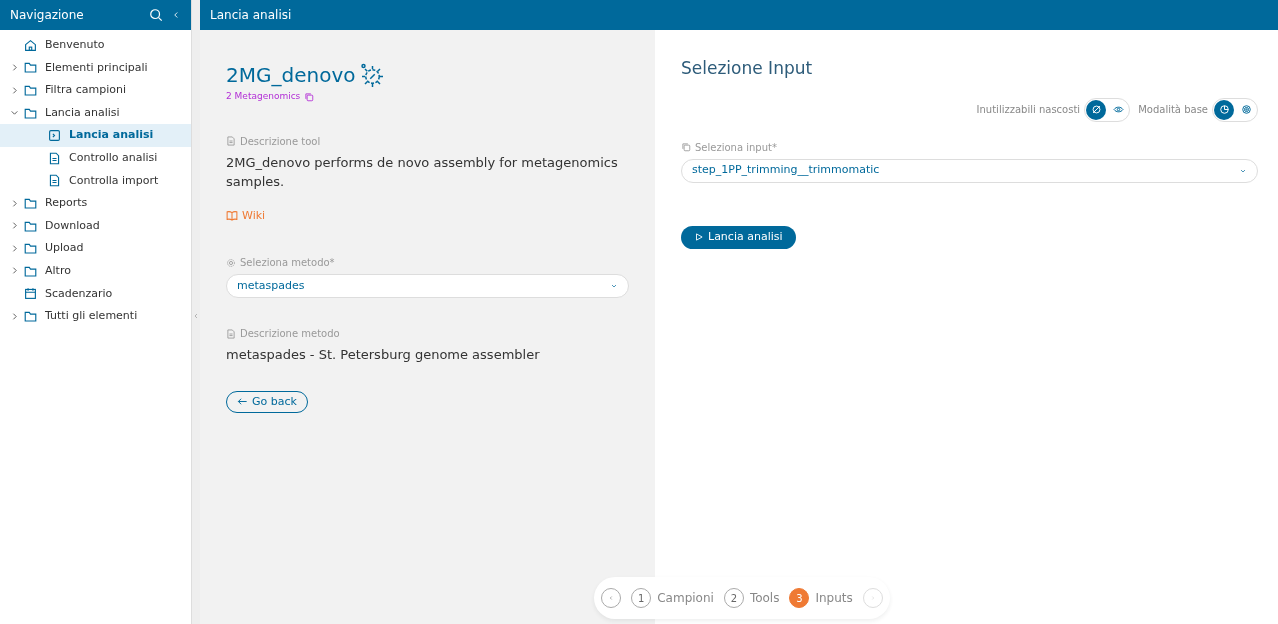  I want to click on field-label: Descrizione metodo, so click(290, 334).